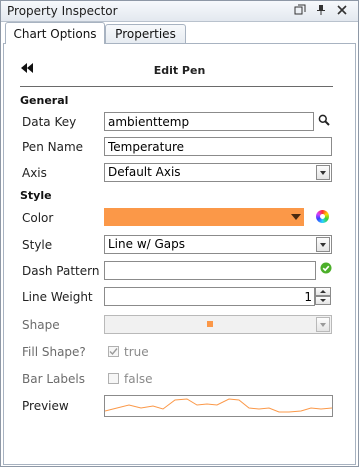  I want to click on edit-pen-title: Edit Pen, so click(179, 70).